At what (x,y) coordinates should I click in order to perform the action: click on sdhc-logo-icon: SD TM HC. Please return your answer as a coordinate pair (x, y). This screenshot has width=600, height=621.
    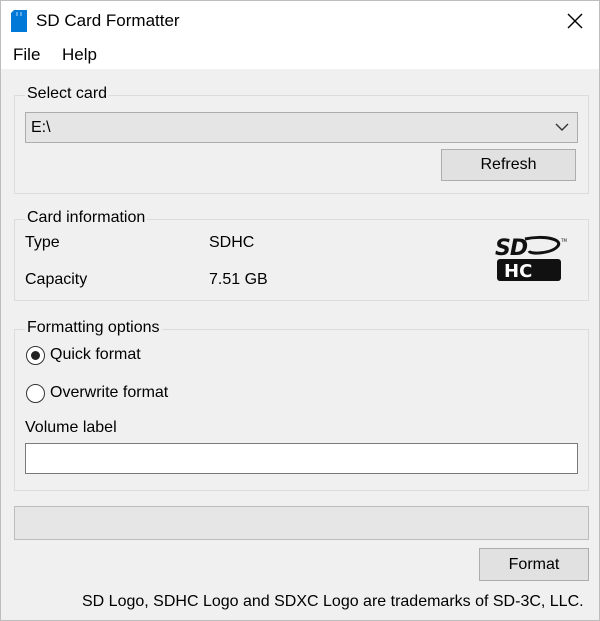
    Looking at the image, I should click on (531, 258).